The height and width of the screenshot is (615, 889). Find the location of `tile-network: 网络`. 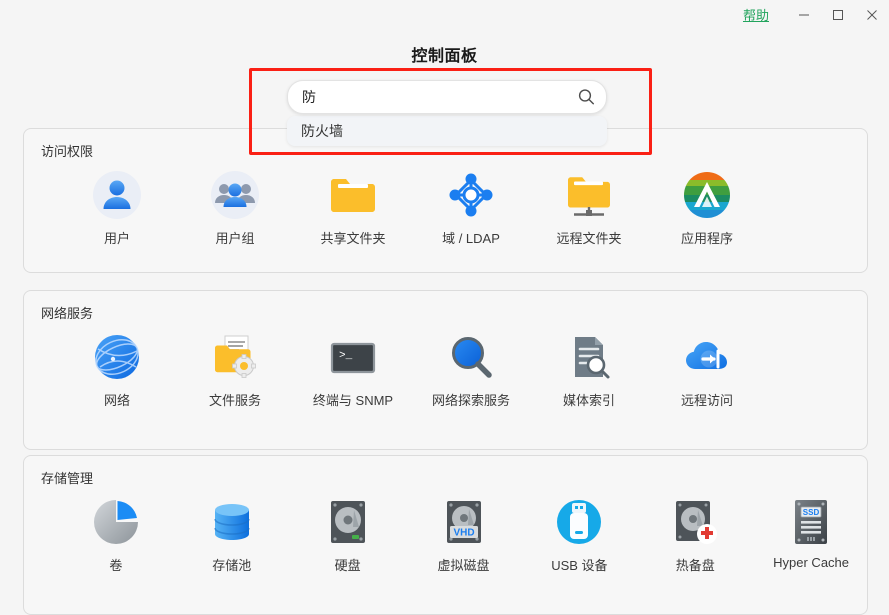

tile-network: 网络 is located at coordinates (117, 369).